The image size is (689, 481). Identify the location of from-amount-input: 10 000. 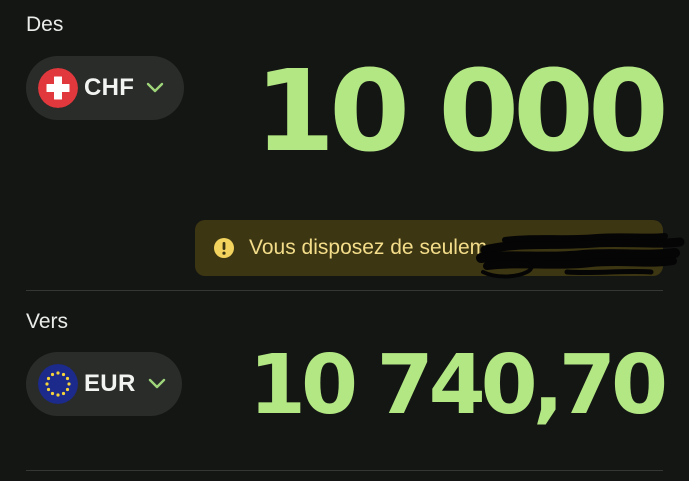
(462, 112).